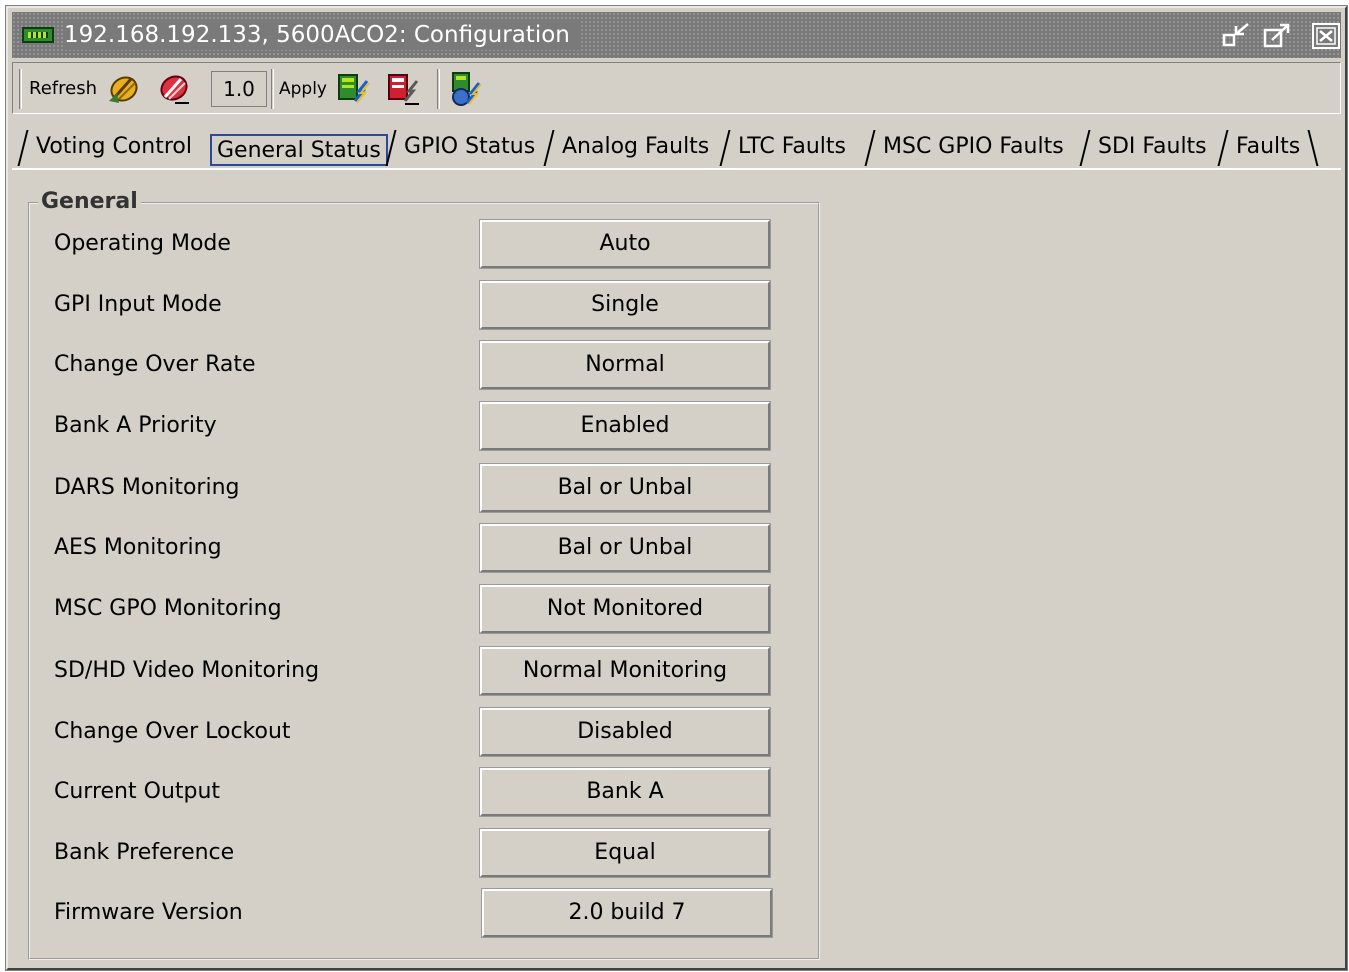 This screenshot has width=1349, height=972. Describe the element at coordinates (354, 89) in the screenshot. I see `apply-card-icon` at that location.